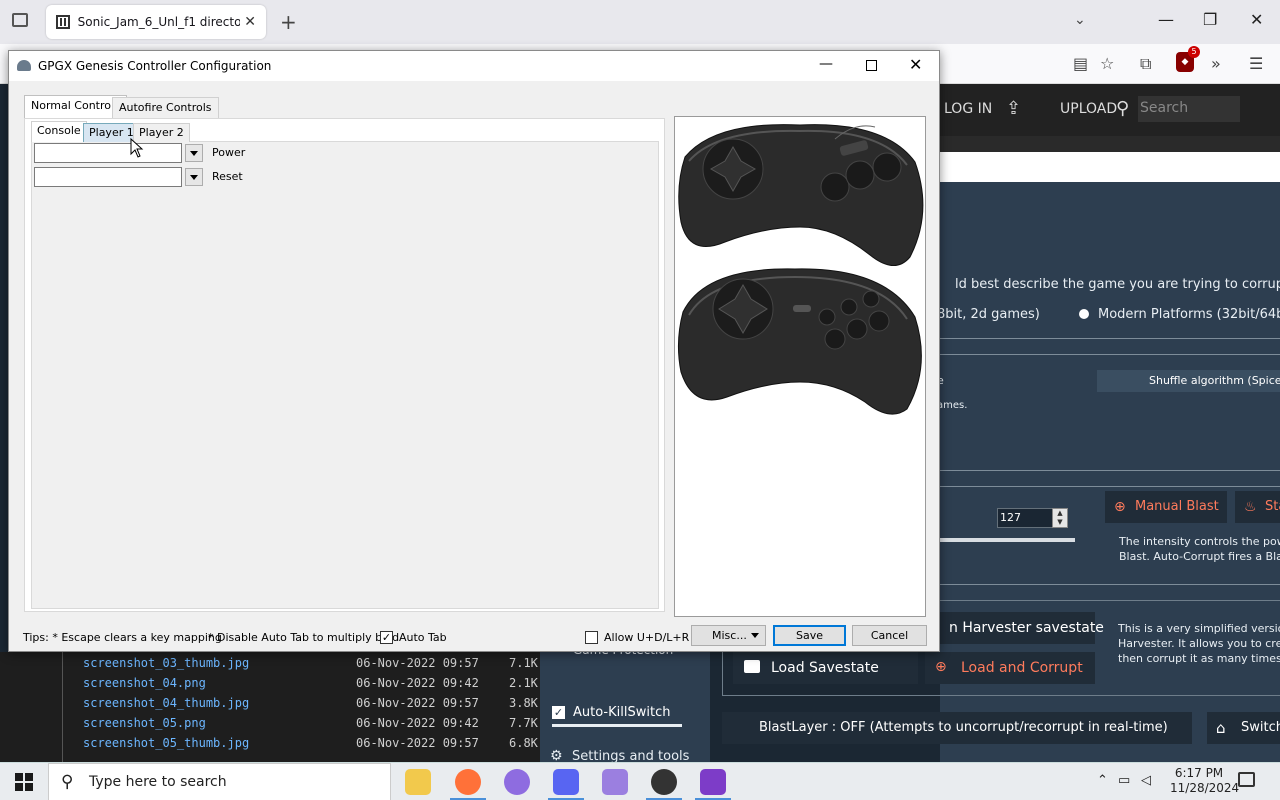 This screenshot has height=800, width=1280. What do you see at coordinates (664, 782) in the screenshot?
I see `bizhawk-icon` at bounding box center [664, 782].